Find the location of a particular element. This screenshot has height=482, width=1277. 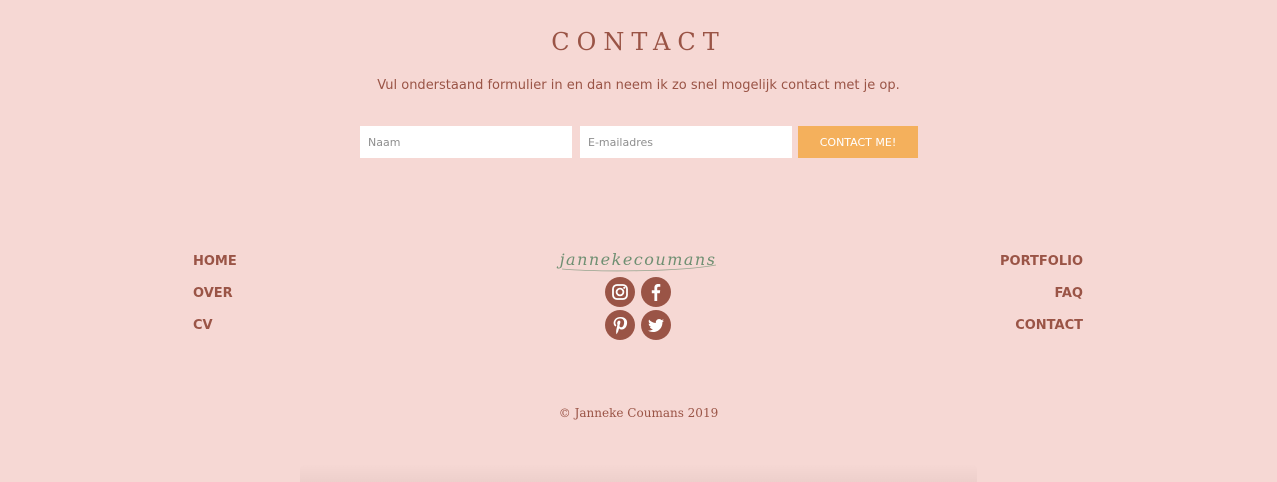

jannekecoumans-logo: jannekecoumans is located at coordinates (638, 260).